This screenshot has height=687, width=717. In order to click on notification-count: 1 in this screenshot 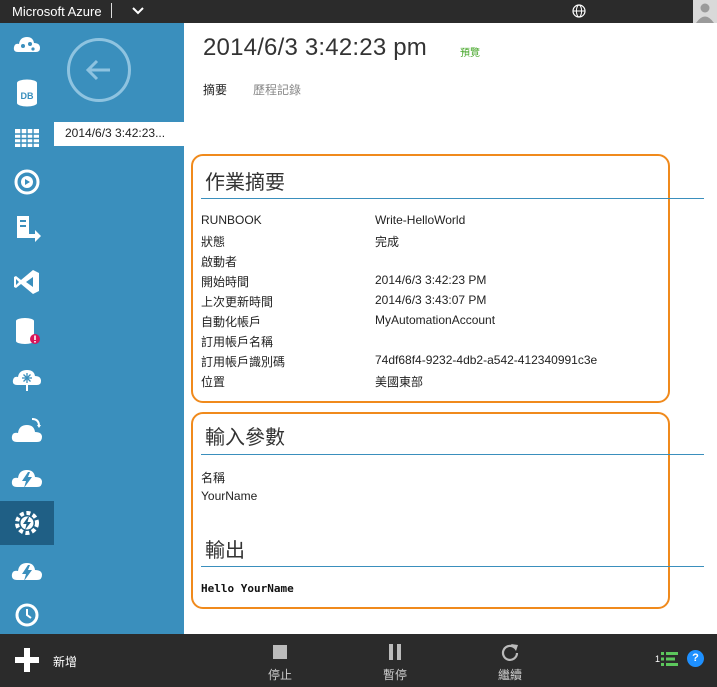, I will do `click(658, 659)`.